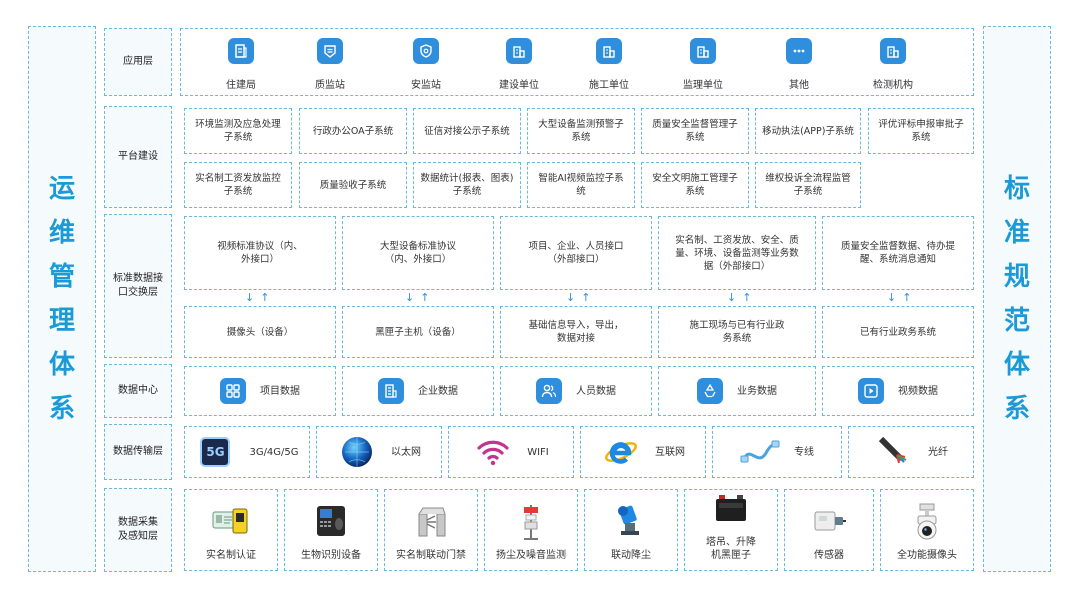 Image resolution: width=1080 pixels, height=603 pixels. I want to click on device-biometric: 生物识别设备, so click(331, 530).